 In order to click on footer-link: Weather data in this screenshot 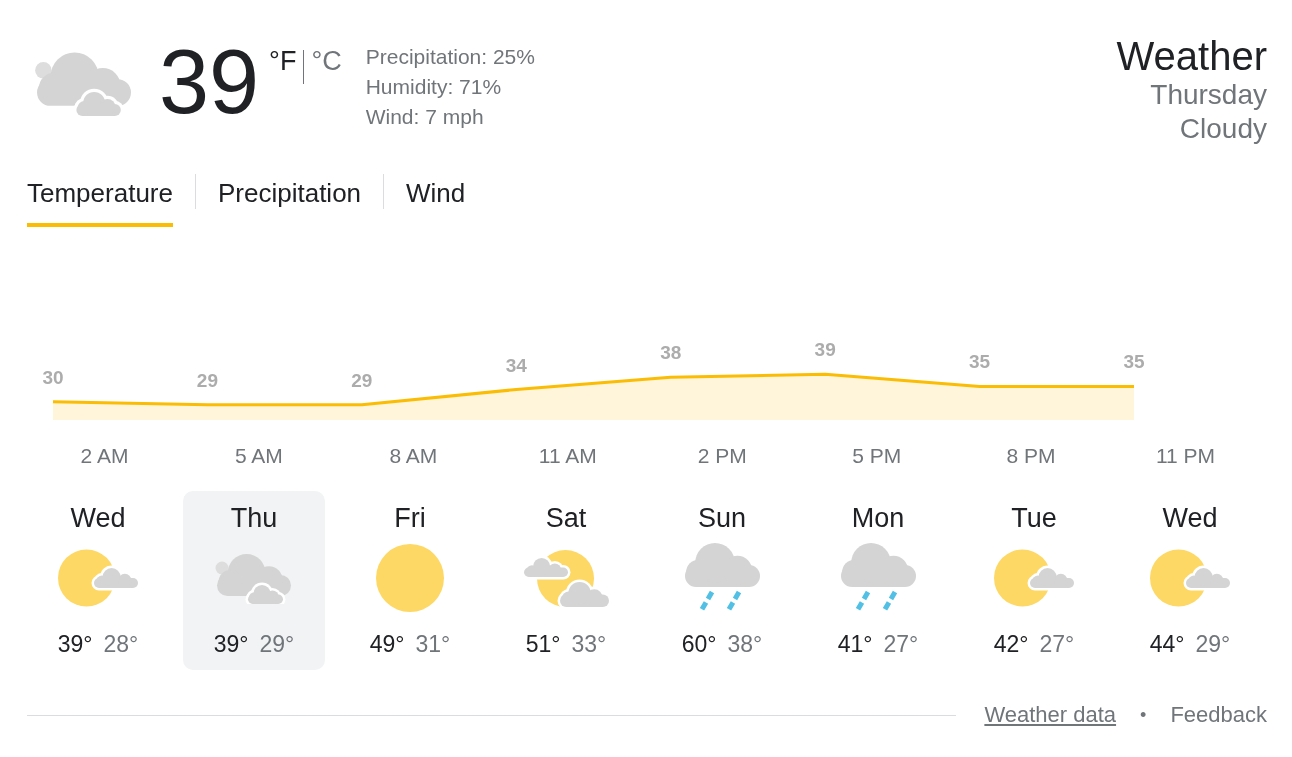, I will do `click(1050, 715)`.